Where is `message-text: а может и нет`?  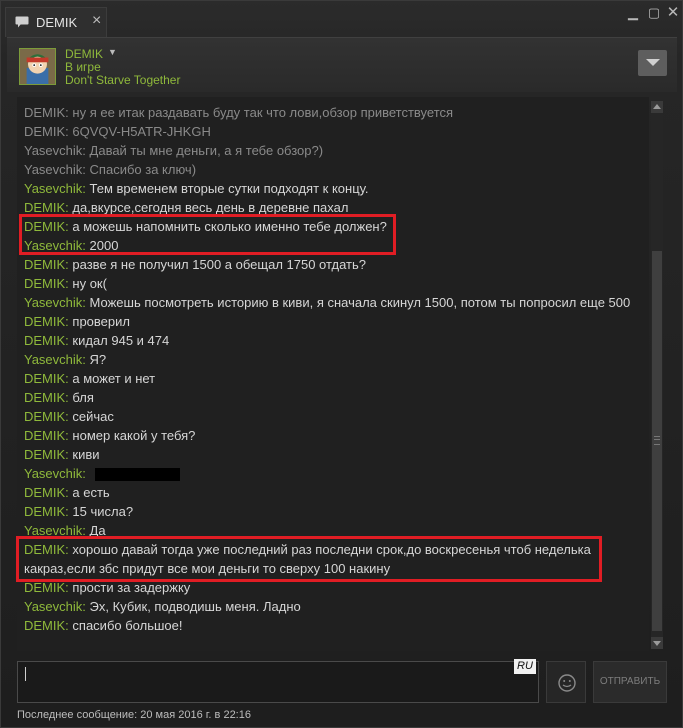 message-text: а может и нет is located at coordinates (114, 378).